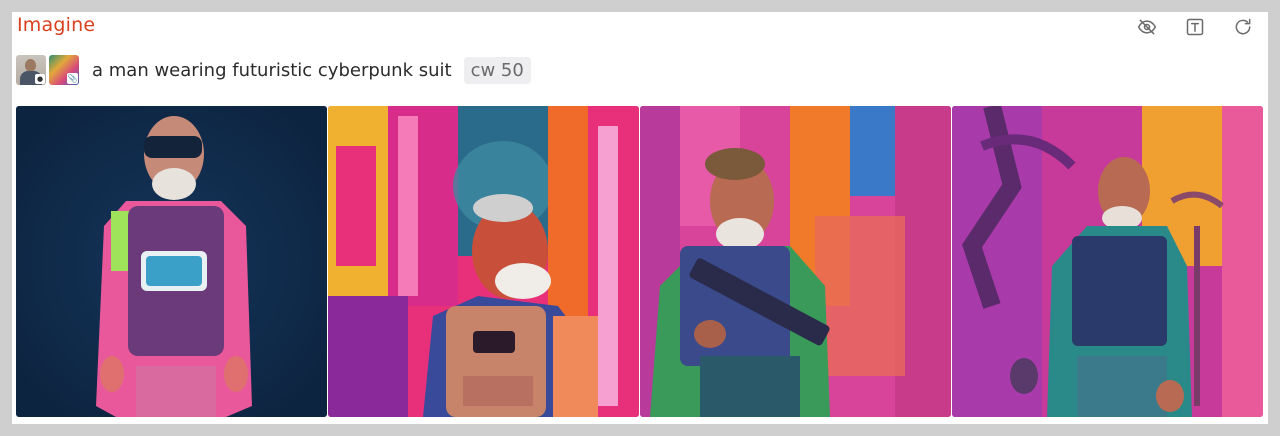  Describe the element at coordinates (72, 78) in the screenshot. I see `attachment-icon: 📎` at that location.